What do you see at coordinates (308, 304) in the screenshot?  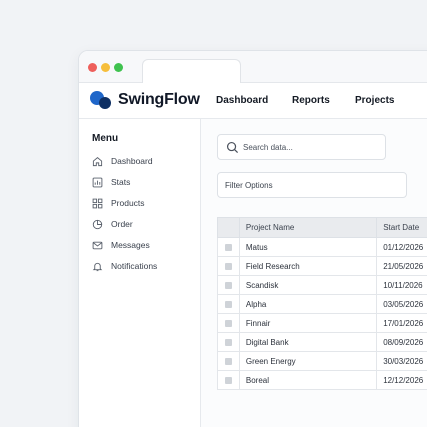 I see `project-name-cell: Alpha` at bounding box center [308, 304].